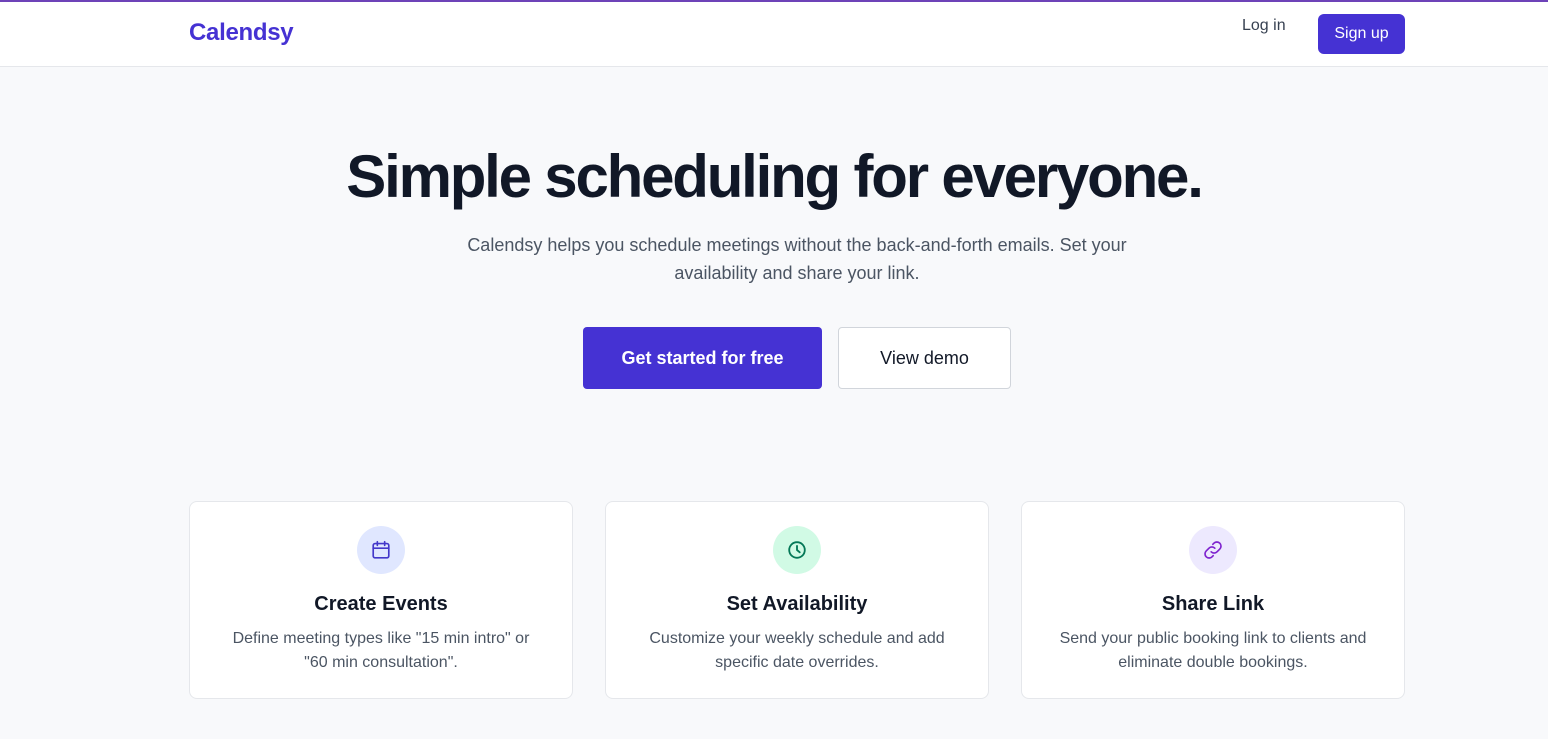  What do you see at coordinates (924, 358) in the screenshot?
I see `view-demo-button: View demo` at bounding box center [924, 358].